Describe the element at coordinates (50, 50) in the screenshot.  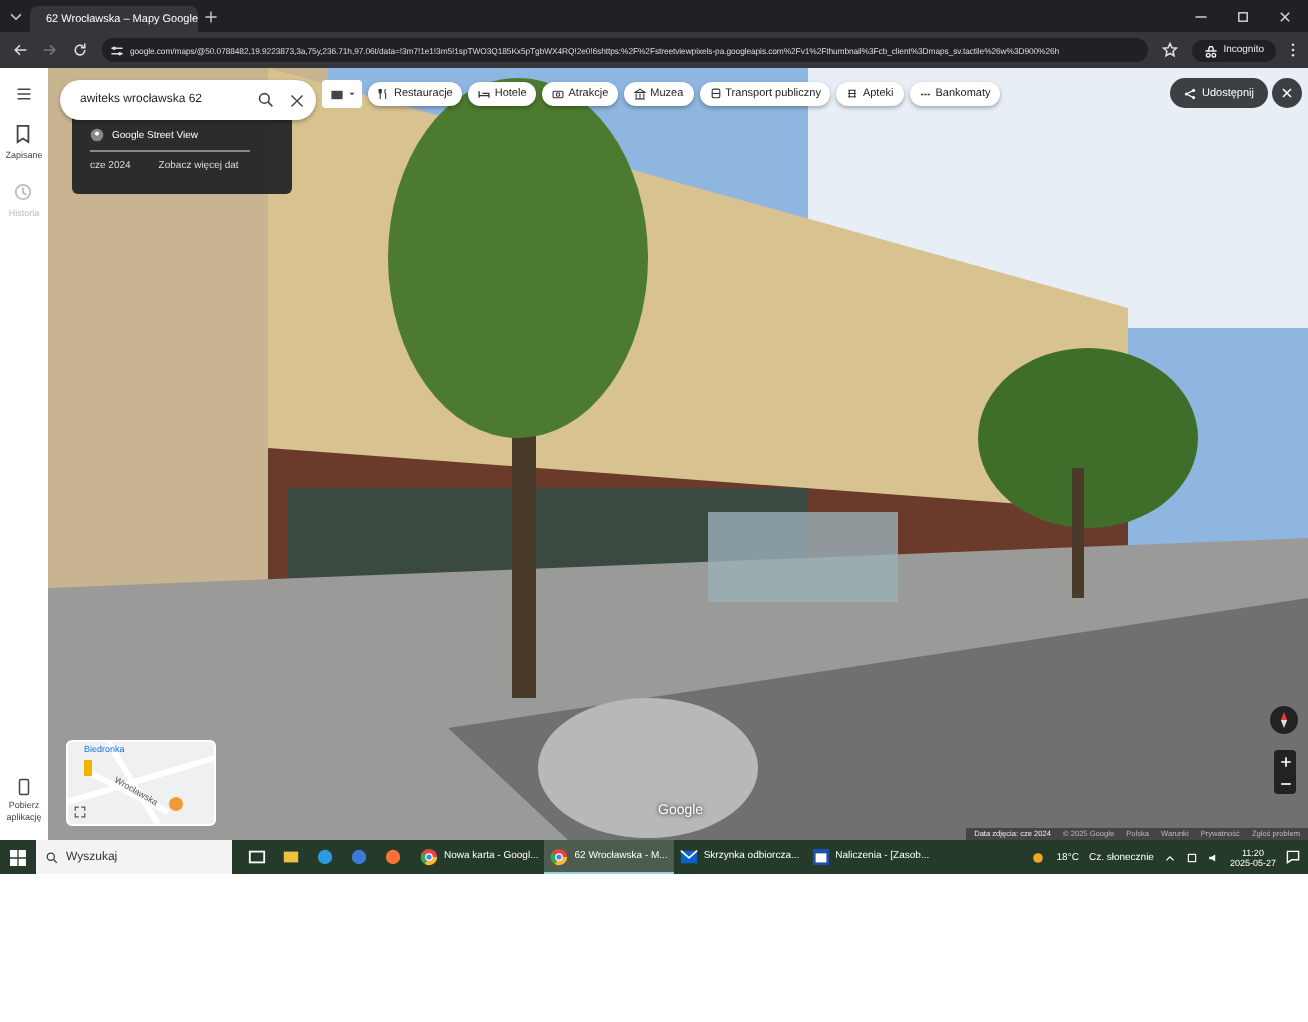
I see `forward-icon` at that location.